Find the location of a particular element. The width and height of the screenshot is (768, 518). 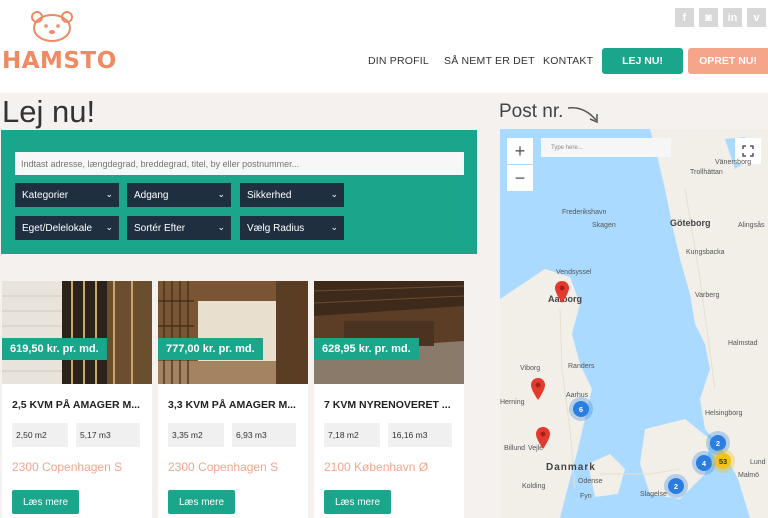

map-label: Aarhus is located at coordinates (577, 395).